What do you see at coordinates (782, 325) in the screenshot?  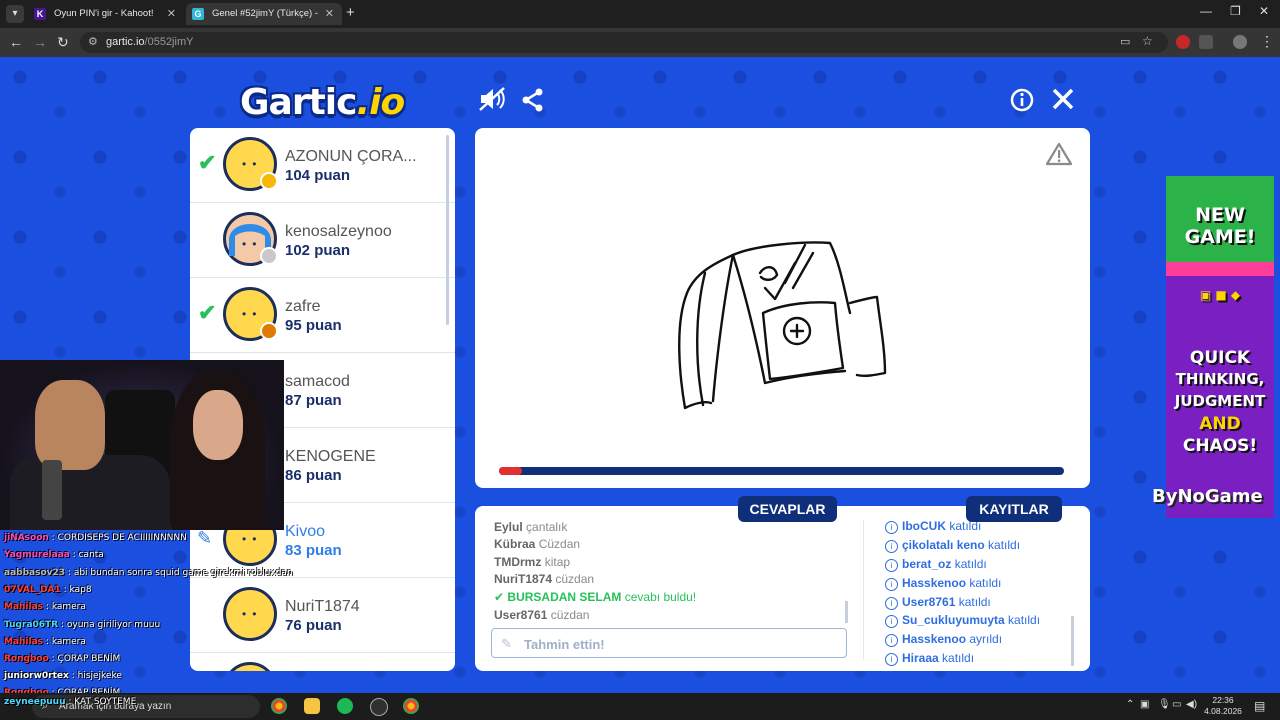 I see `backpack-drawing` at bounding box center [782, 325].